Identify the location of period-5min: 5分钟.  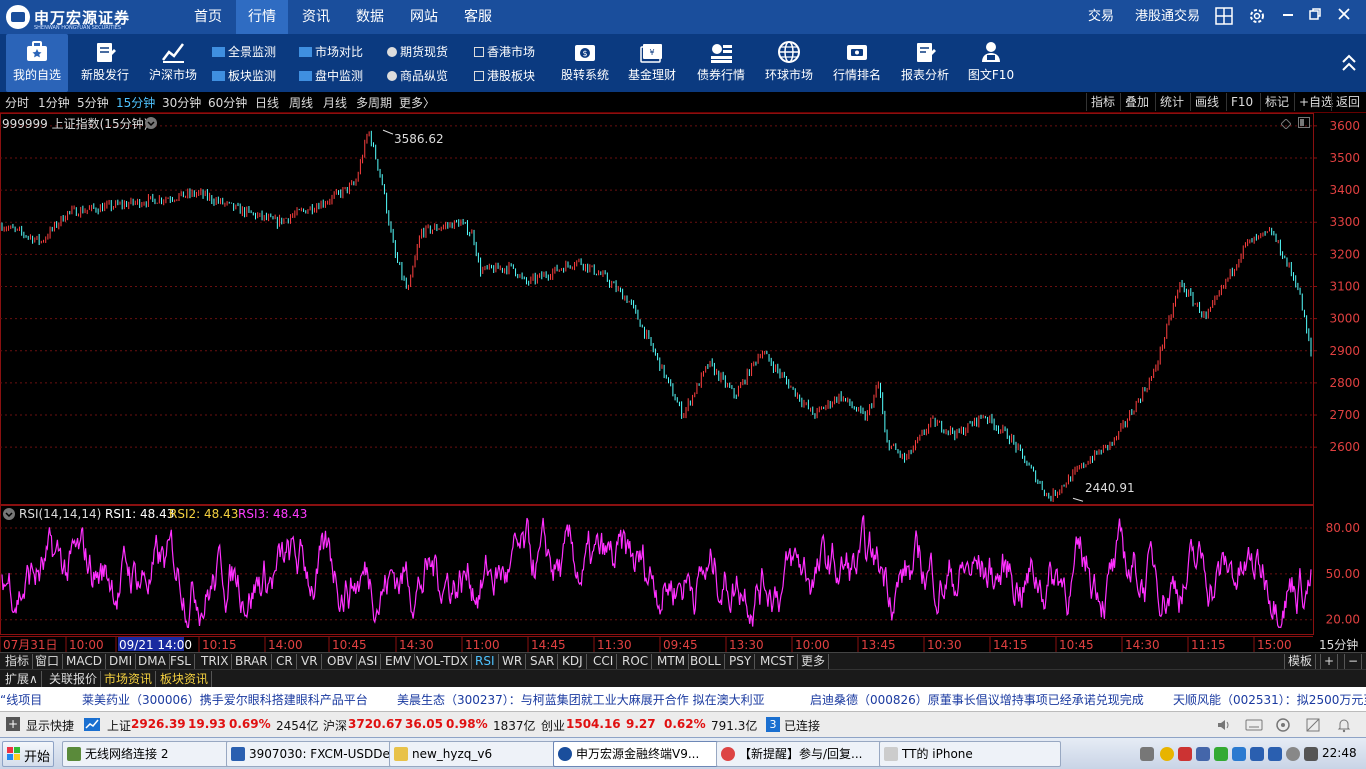
(93, 102).